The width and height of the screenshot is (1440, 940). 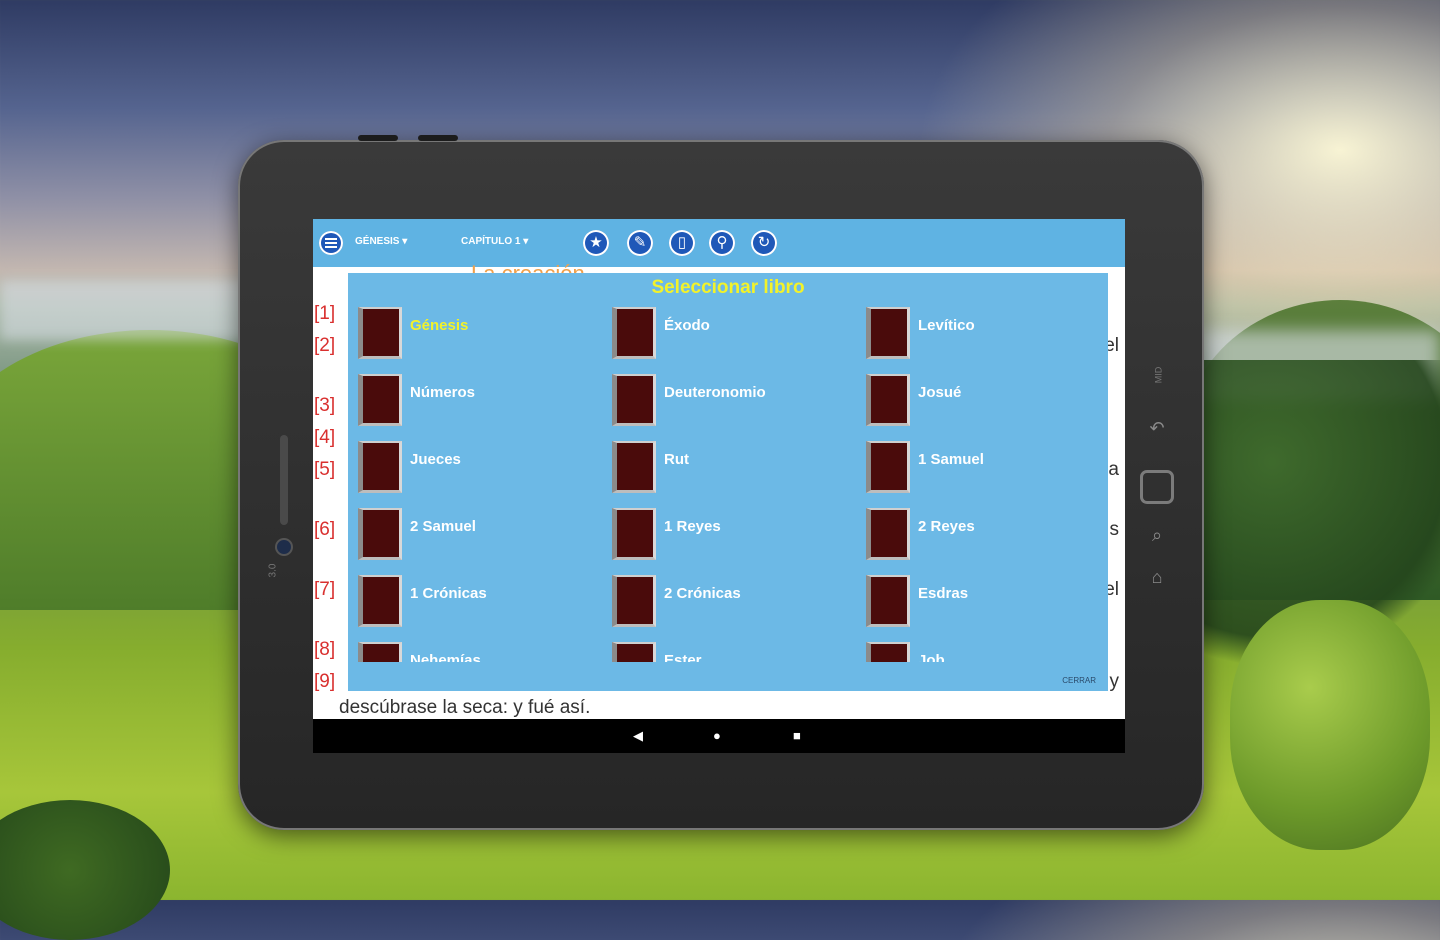 What do you see at coordinates (325, 345) in the screenshot?
I see `verse-number: [2]` at bounding box center [325, 345].